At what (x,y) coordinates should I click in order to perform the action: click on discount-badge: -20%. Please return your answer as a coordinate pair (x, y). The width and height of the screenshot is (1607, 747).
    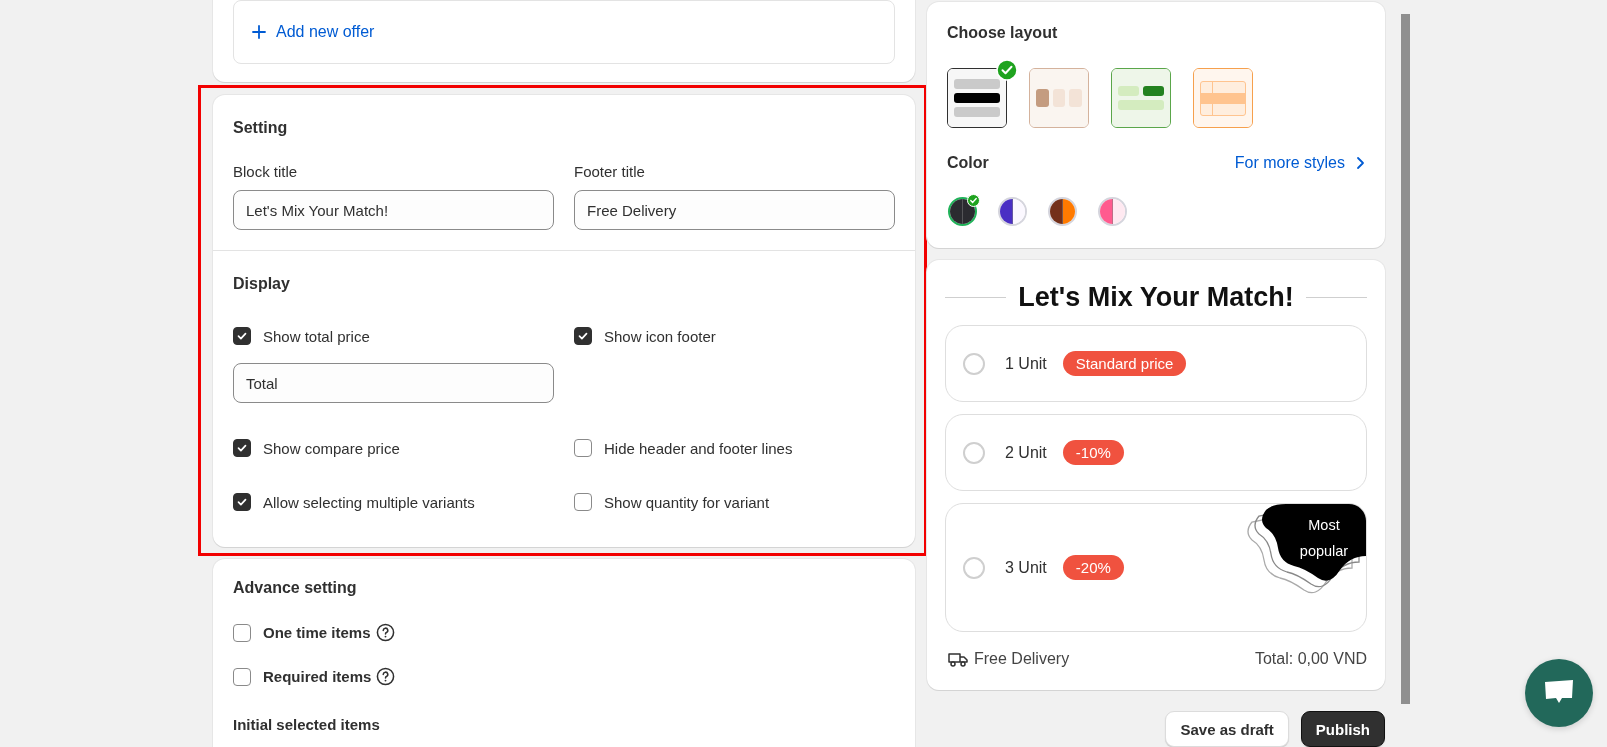
    Looking at the image, I should click on (1093, 567).